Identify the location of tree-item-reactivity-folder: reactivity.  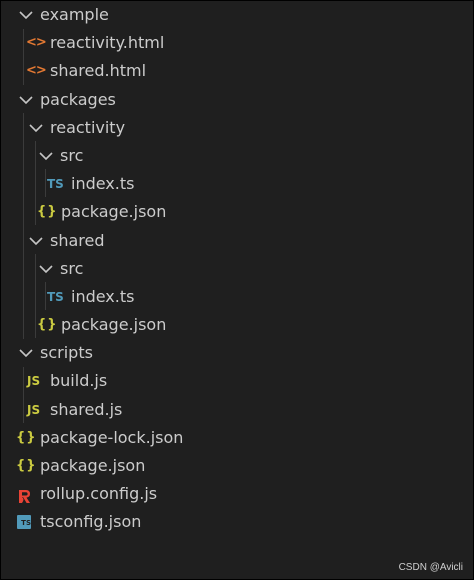
(237, 128).